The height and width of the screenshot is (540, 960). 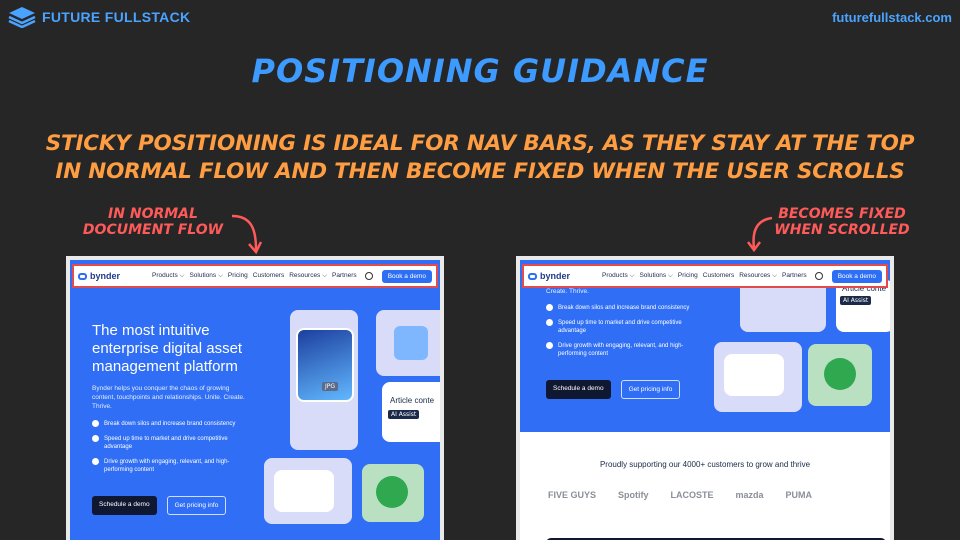 I want to click on annotation-left: IN NORMAL DOCUMENT FLOW, so click(x=153, y=222).